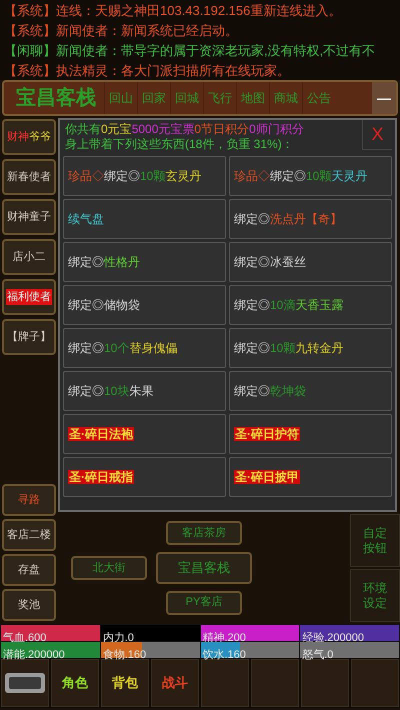  What do you see at coordinates (33, 655) in the screenshot?
I see `stat-label: 潜能.200000` at bounding box center [33, 655].